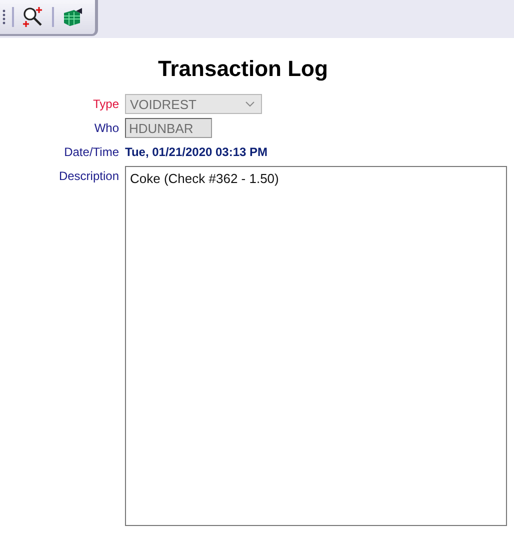 The image size is (514, 533). Describe the element at coordinates (88, 176) in the screenshot. I see `field-label: Description` at that location.